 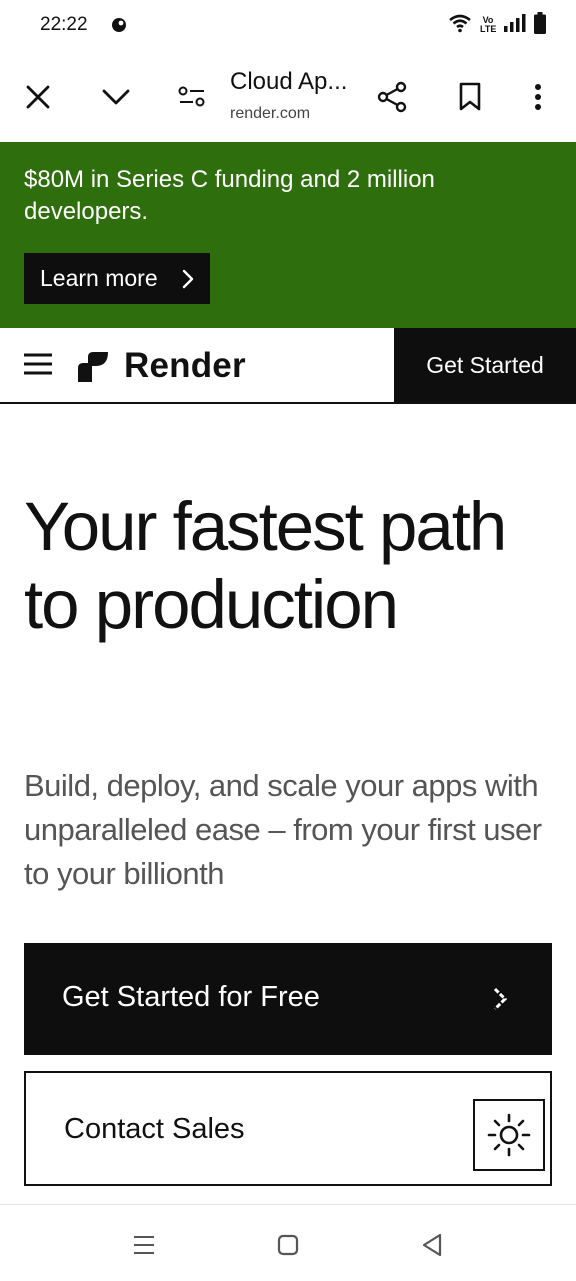 What do you see at coordinates (154, 1129) in the screenshot?
I see `secondary-cta-label: Contact Sales` at bounding box center [154, 1129].